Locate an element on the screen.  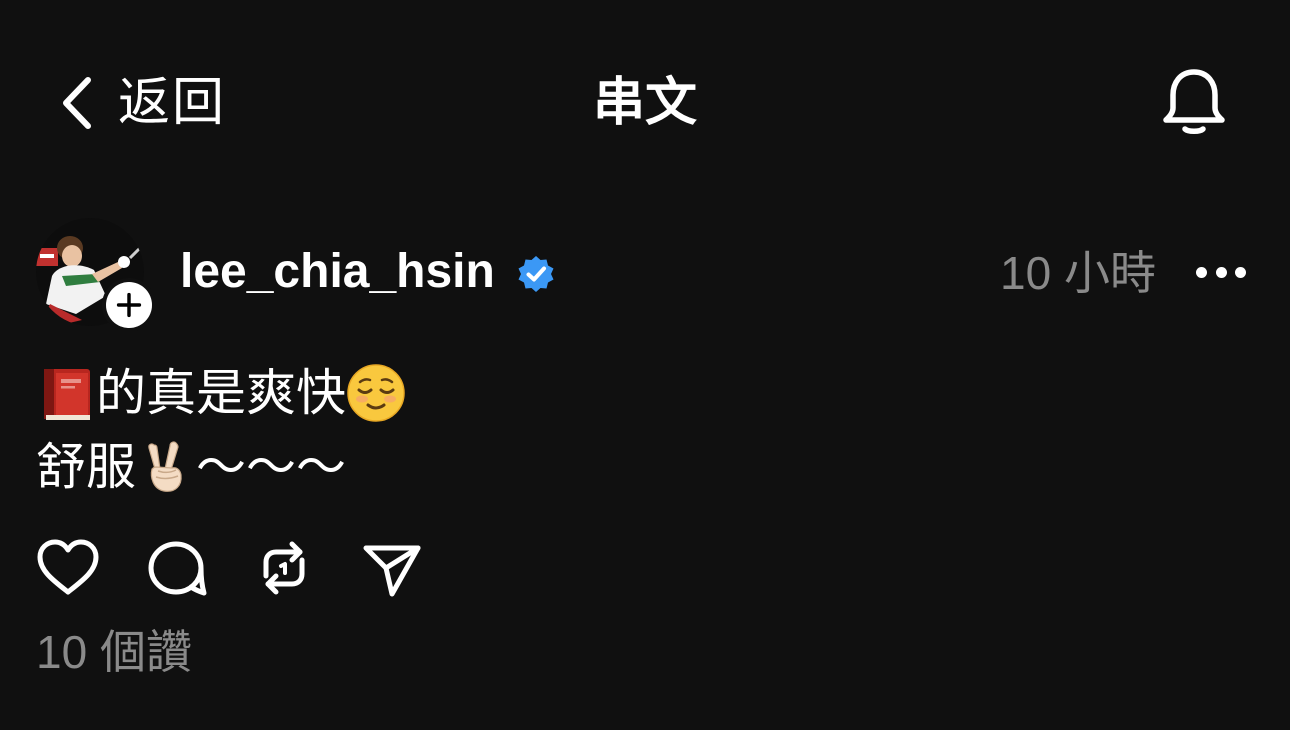
plus-icon is located at coordinates (129, 305).